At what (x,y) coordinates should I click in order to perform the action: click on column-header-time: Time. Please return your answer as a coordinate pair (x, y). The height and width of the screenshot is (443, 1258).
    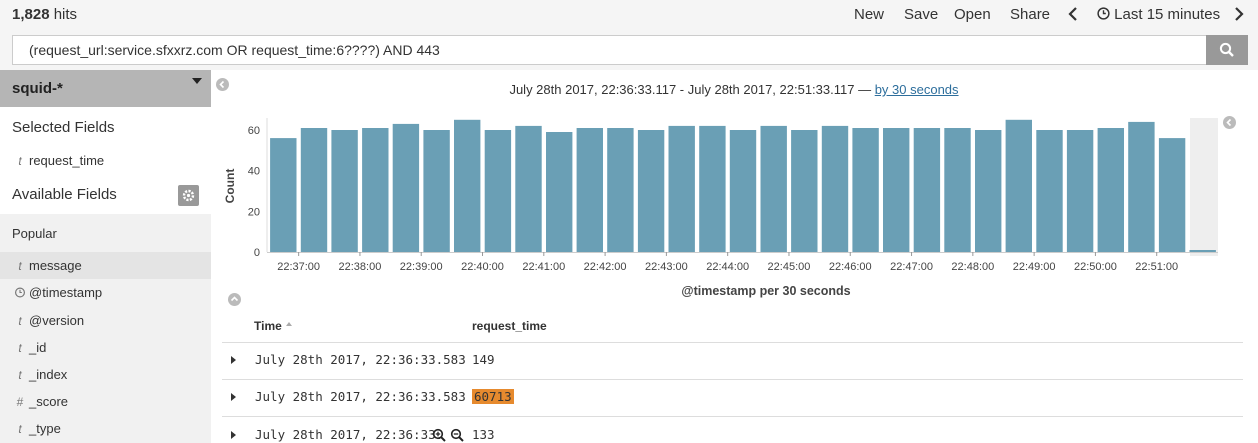
    Looking at the image, I should click on (273, 326).